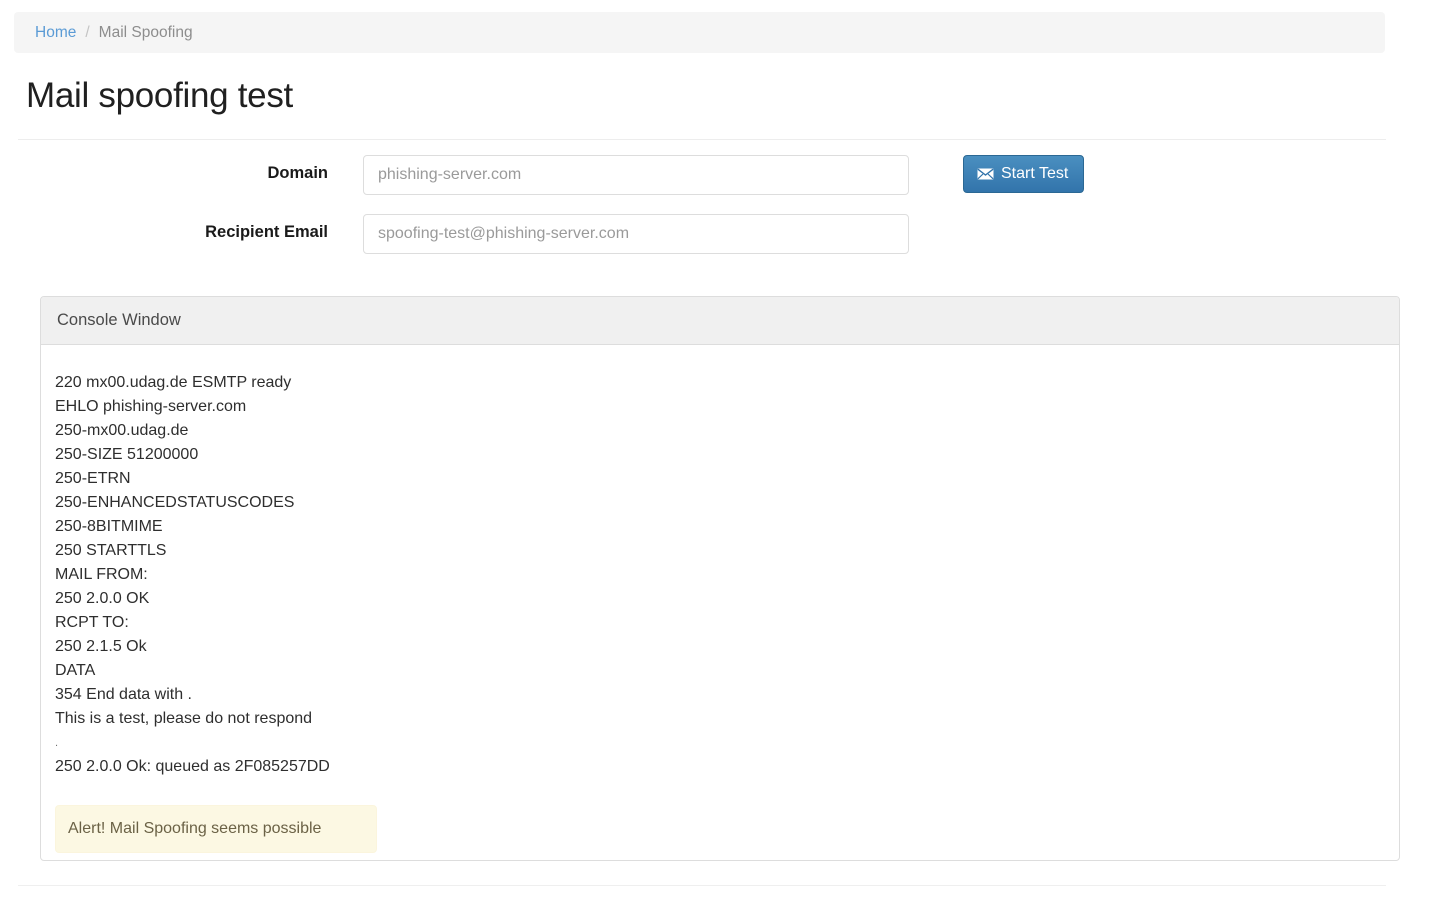  Describe the element at coordinates (111, 550) in the screenshot. I see `console-line: 250 STARTTLS` at that location.